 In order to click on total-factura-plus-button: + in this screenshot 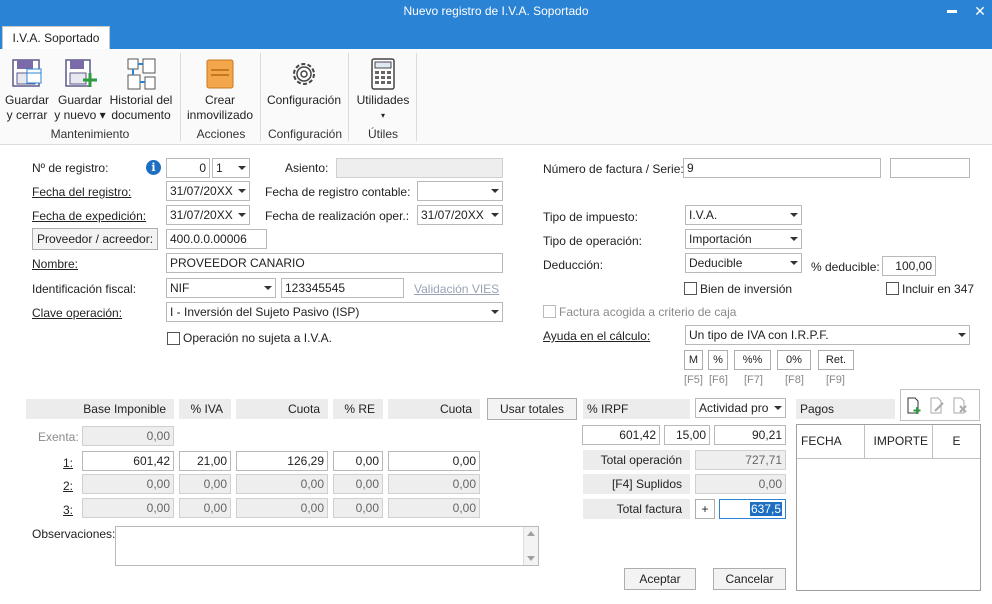, I will do `click(705, 509)`.